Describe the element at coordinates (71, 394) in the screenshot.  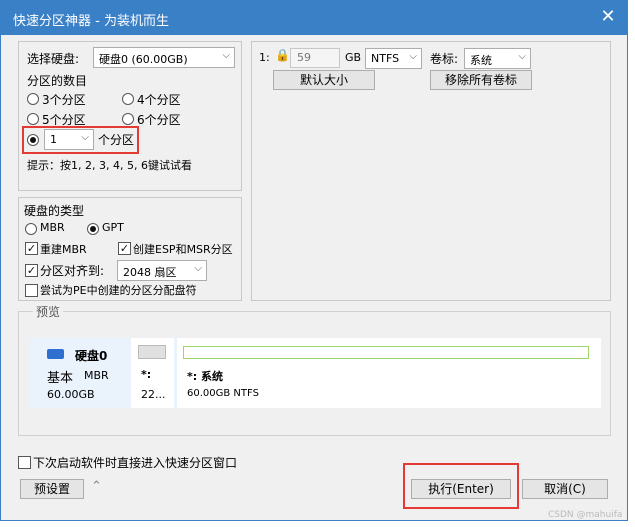
I see `disk-size: 60.00GB` at that location.